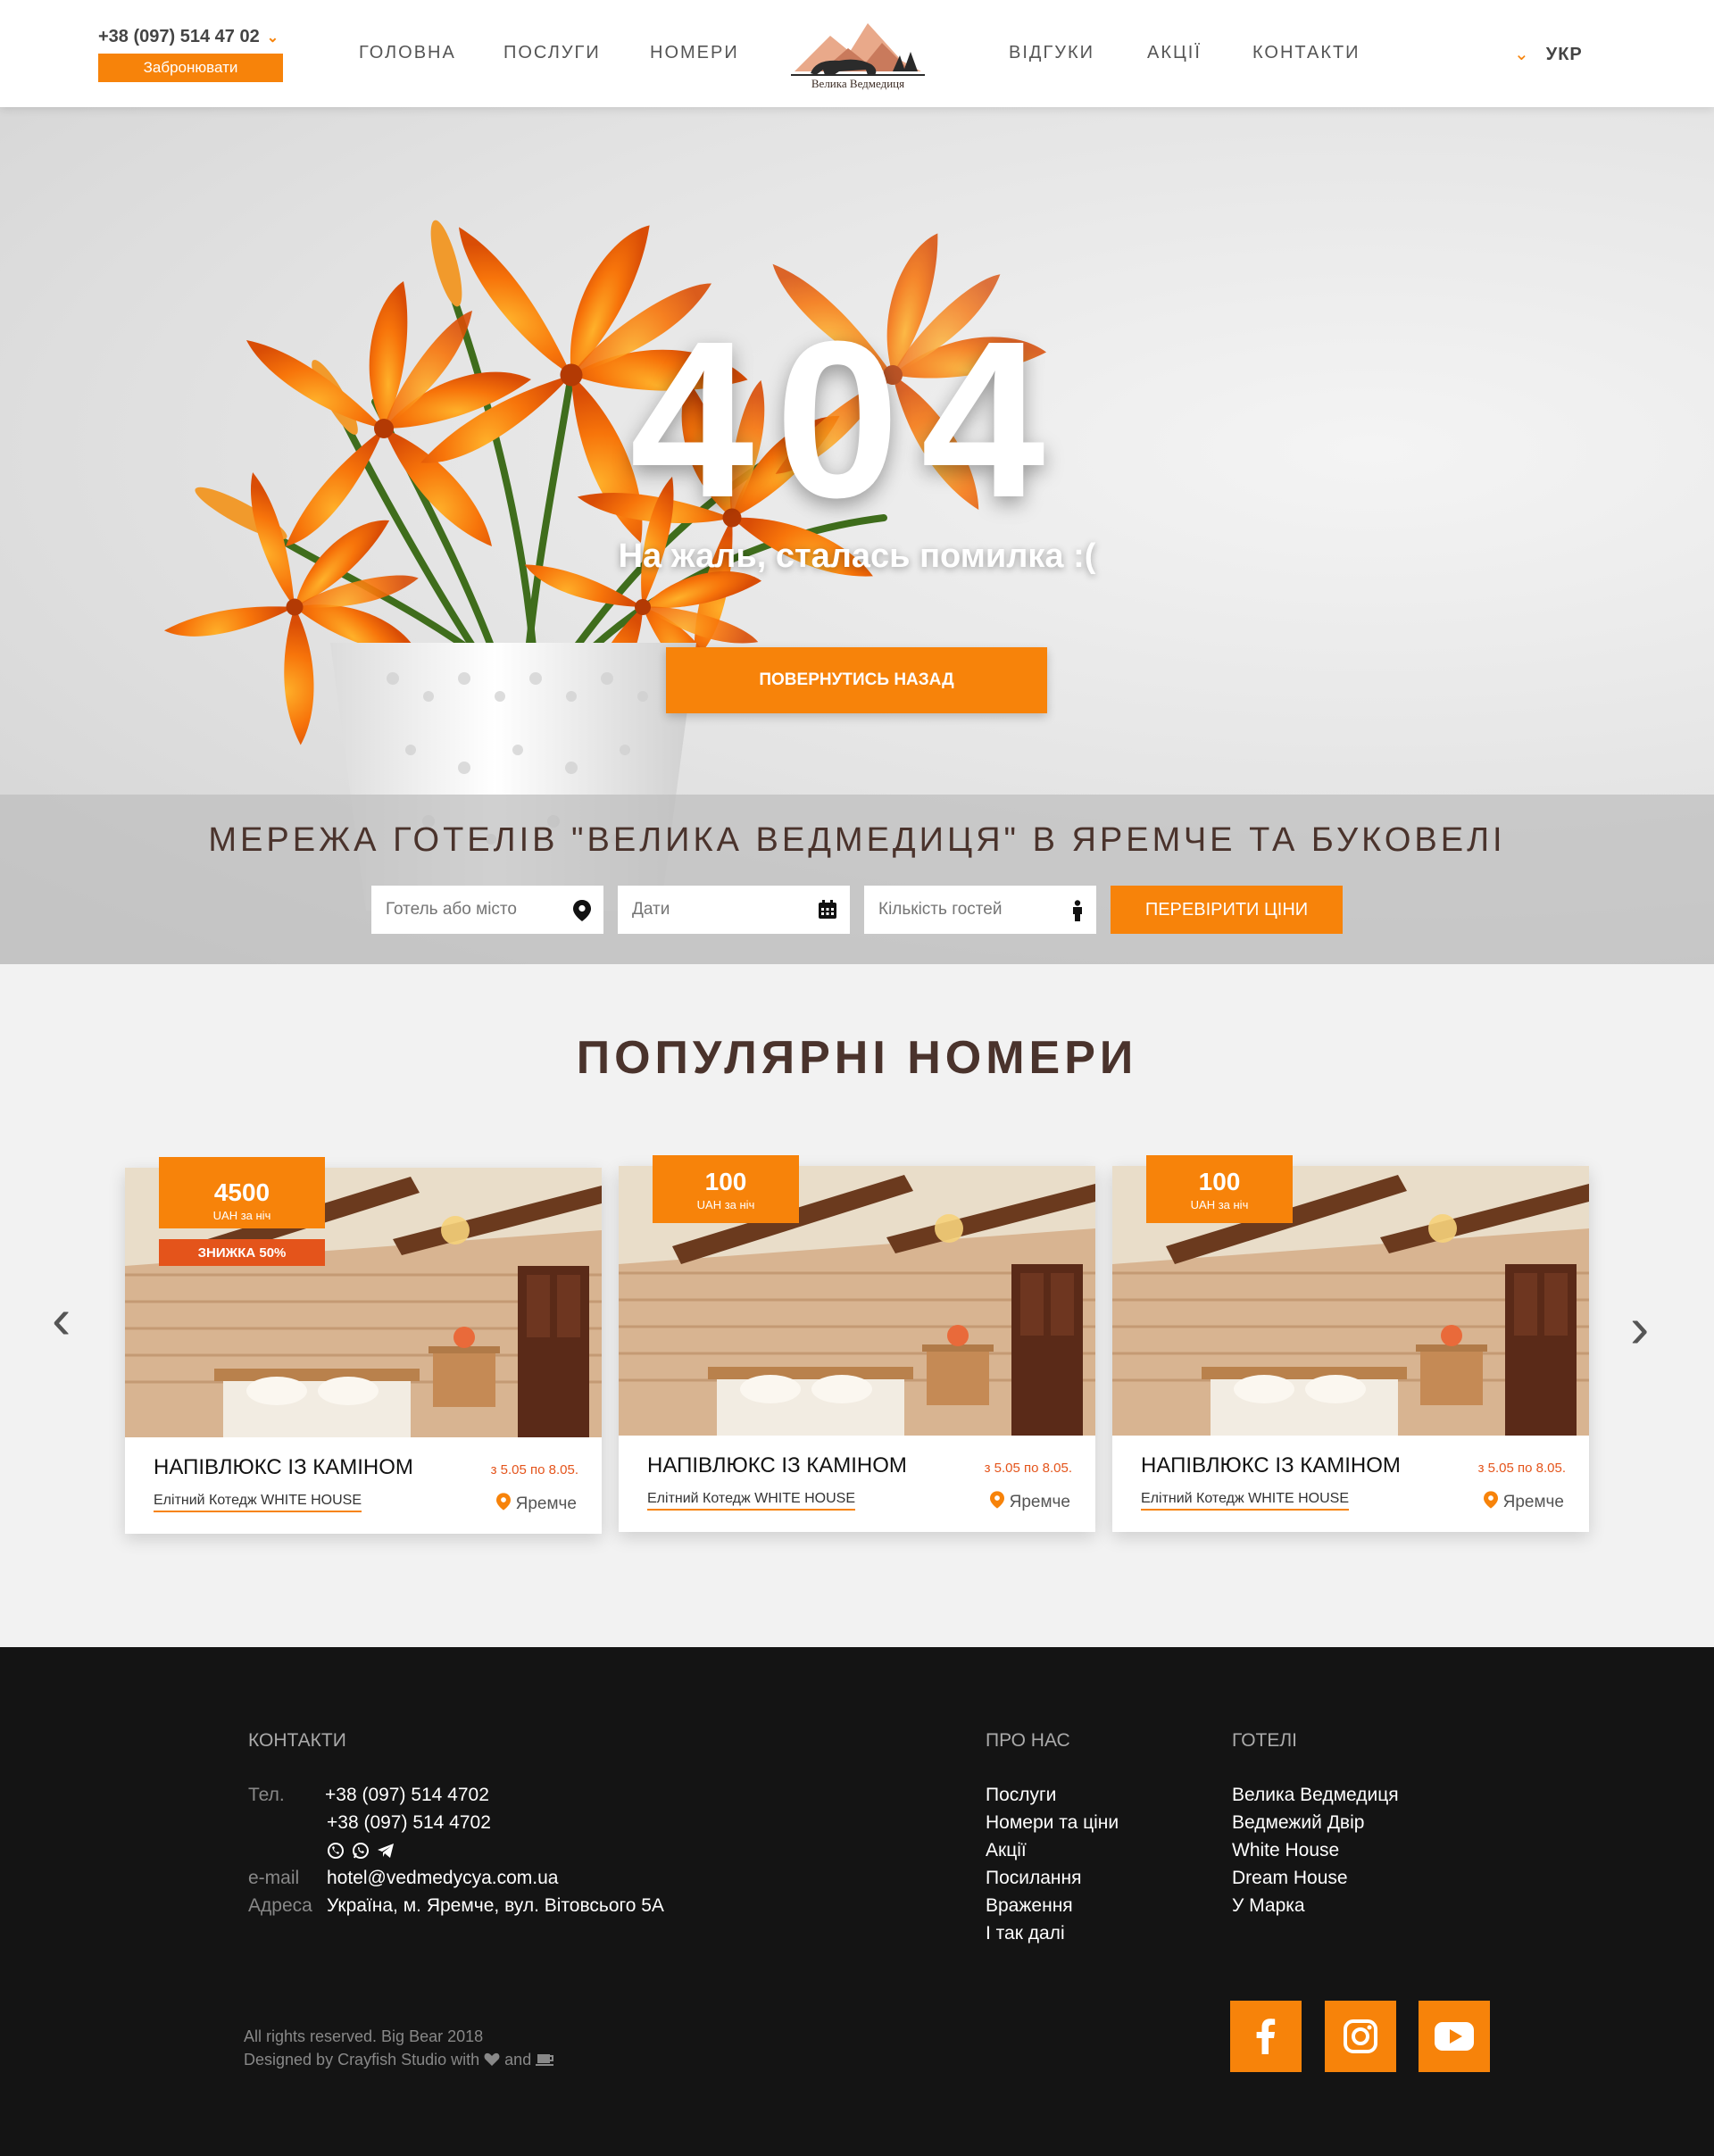 The height and width of the screenshot is (2156, 1714). I want to click on error-message: На жаль, сталась помилка :(, so click(857, 556).